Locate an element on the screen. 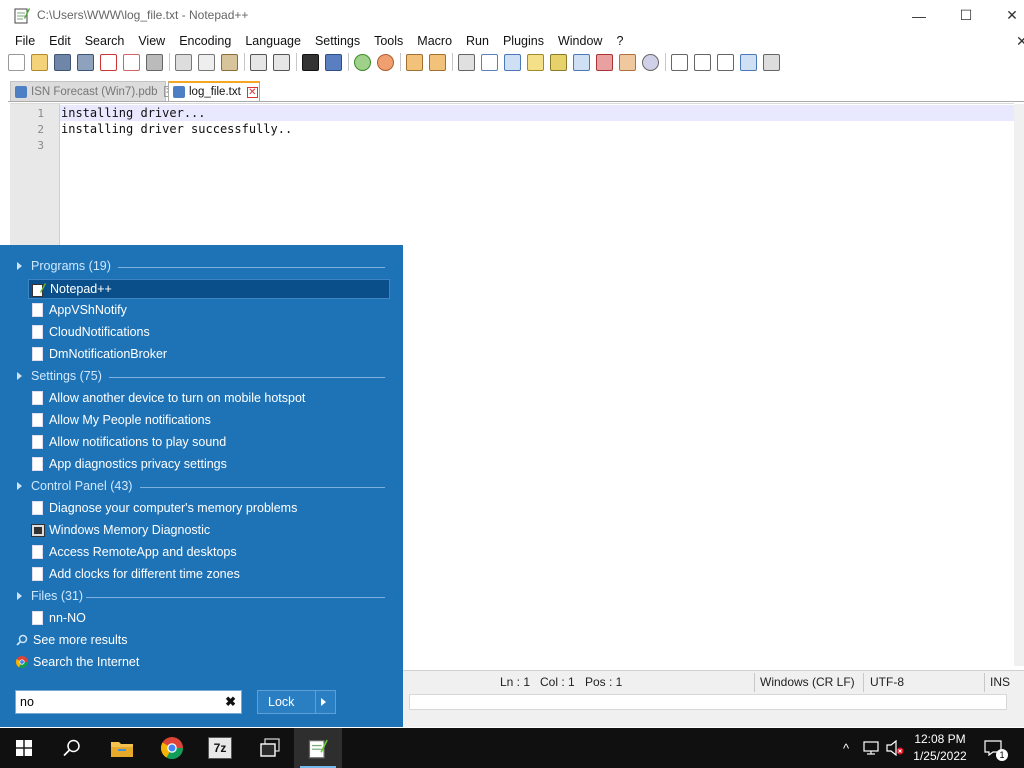  notepadpp-app-icon is located at coordinates (22, 15).